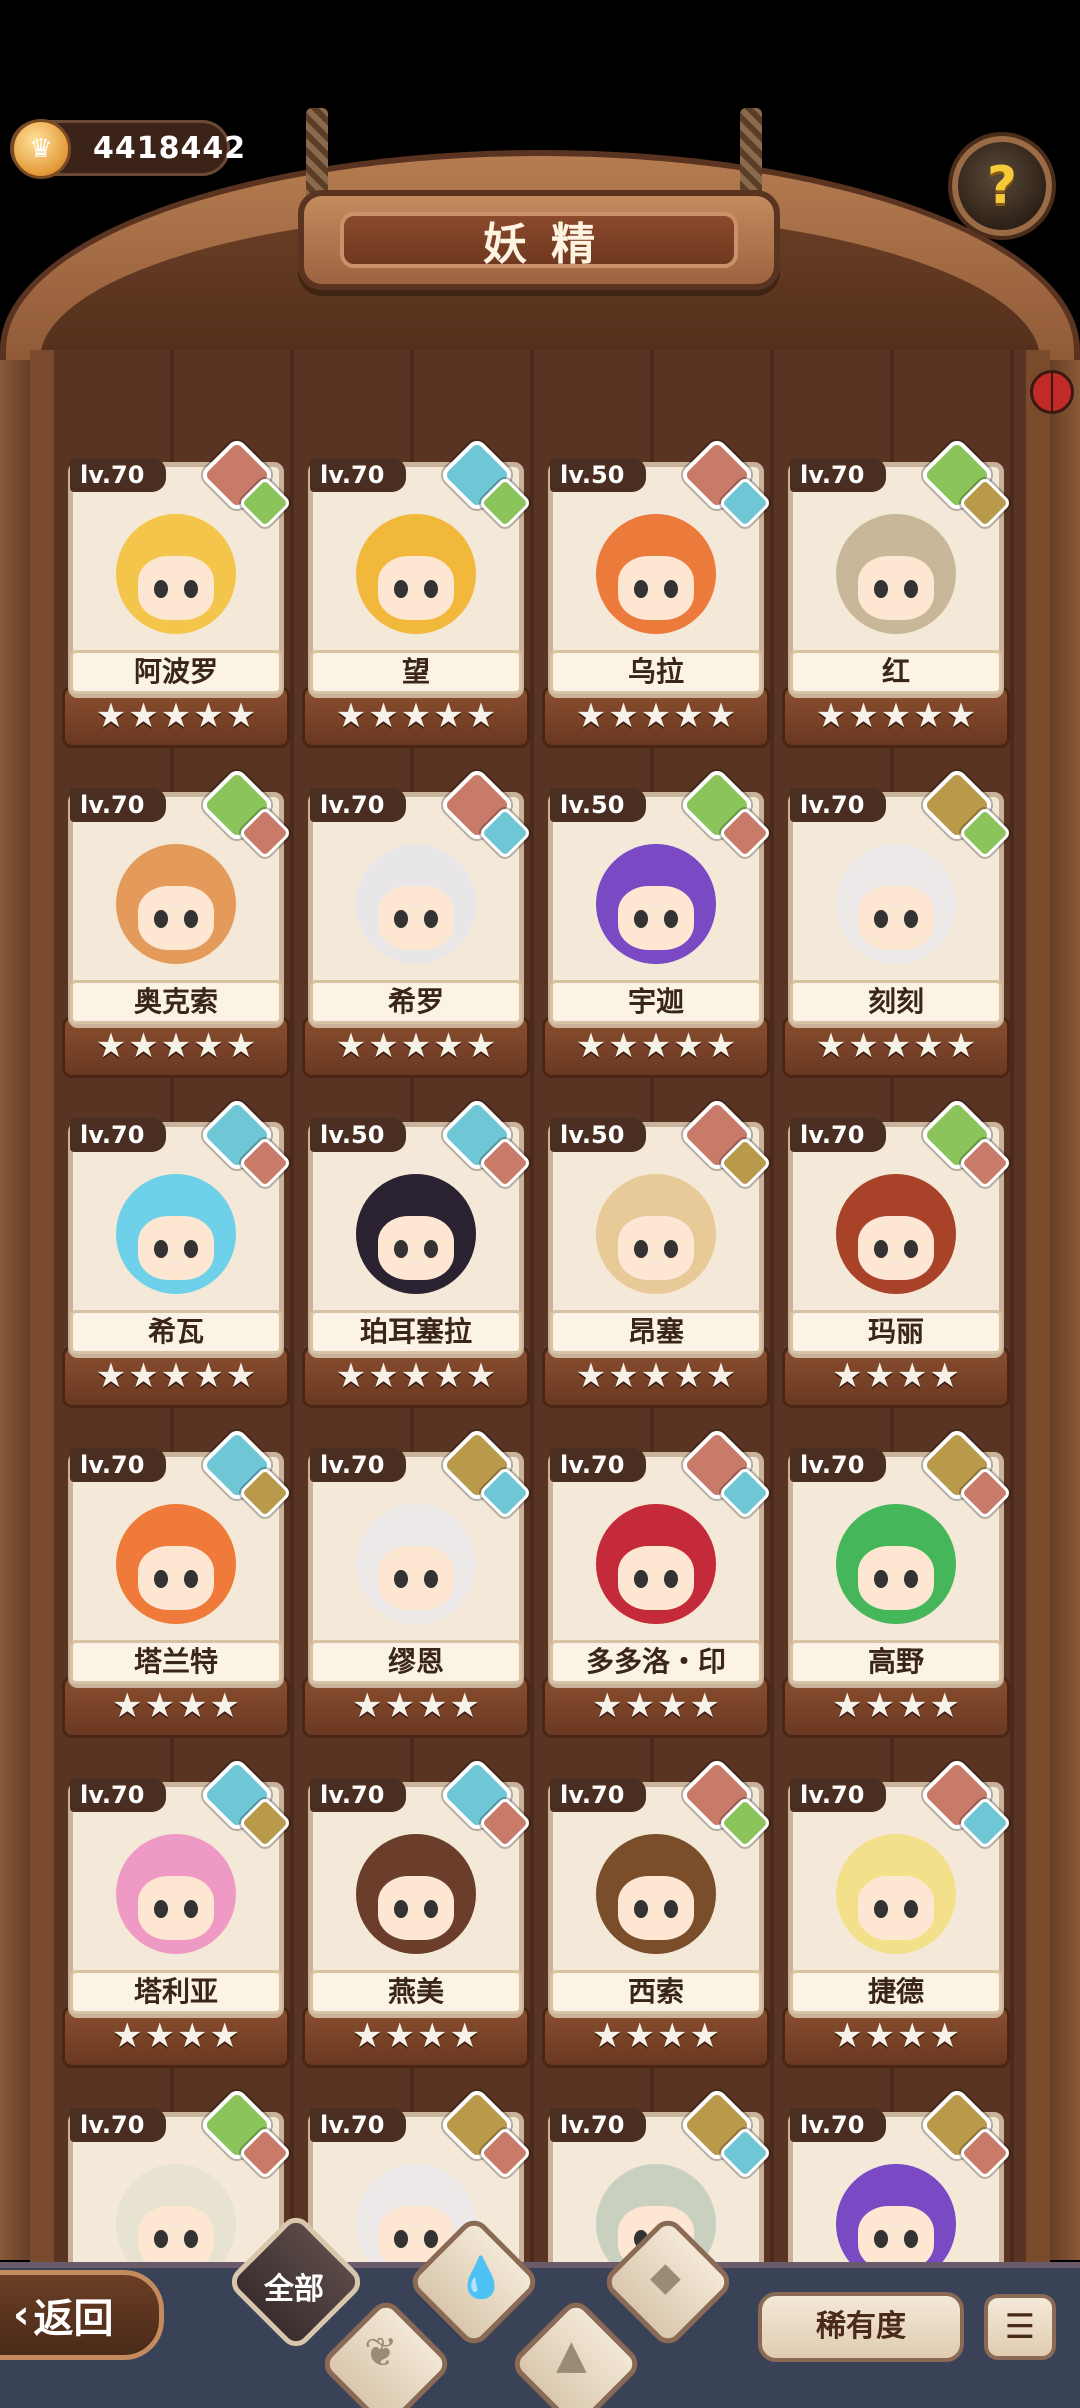 The height and width of the screenshot is (2408, 1080). What do you see at coordinates (416, 1992) in the screenshot?
I see `fairy-name: 燕美` at bounding box center [416, 1992].